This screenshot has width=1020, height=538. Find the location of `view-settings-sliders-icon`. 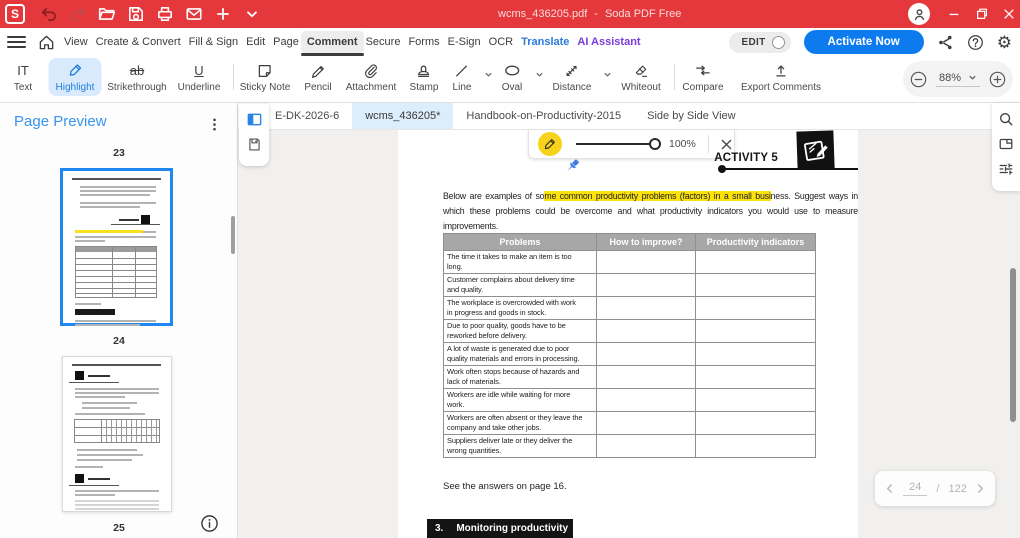

view-settings-sliders-icon is located at coordinates (1006, 169).